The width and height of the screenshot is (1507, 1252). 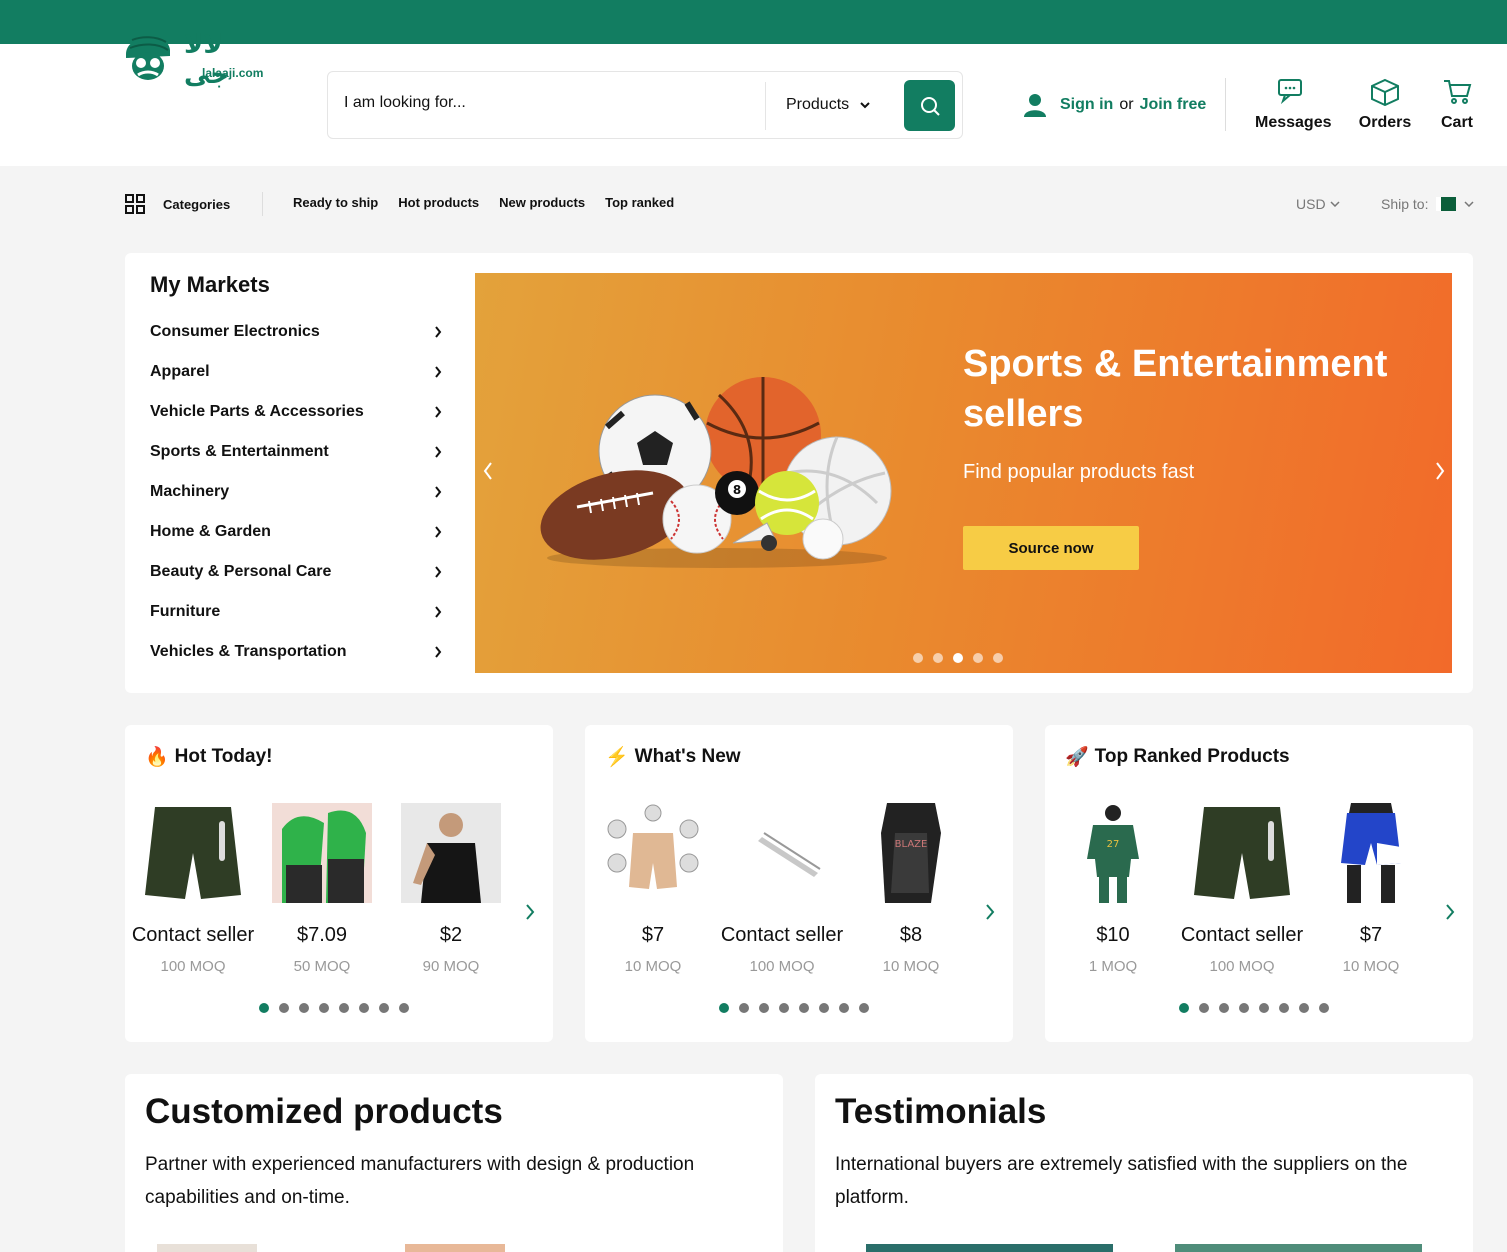 What do you see at coordinates (197, 59) in the screenshot?
I see `brand-logo: لالا جی lalaaji.com` at bounding box center [197, 59].